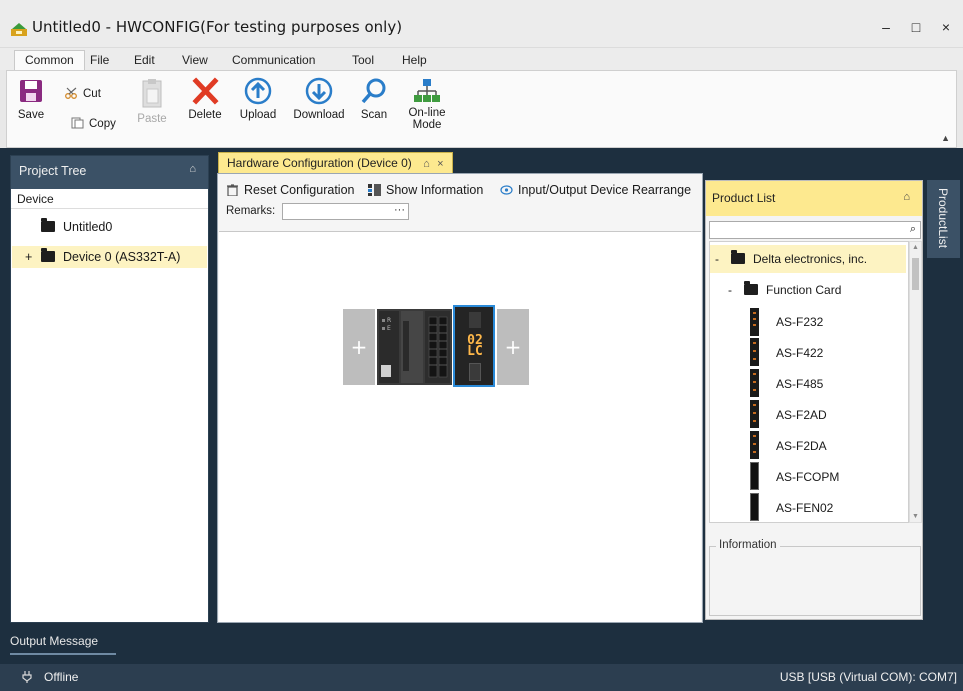 The width and height of the screenshot is (963, 691). Describe the element at coordinates (804, 290) in the screenshot. I see `category-label: Function Card` at that location.